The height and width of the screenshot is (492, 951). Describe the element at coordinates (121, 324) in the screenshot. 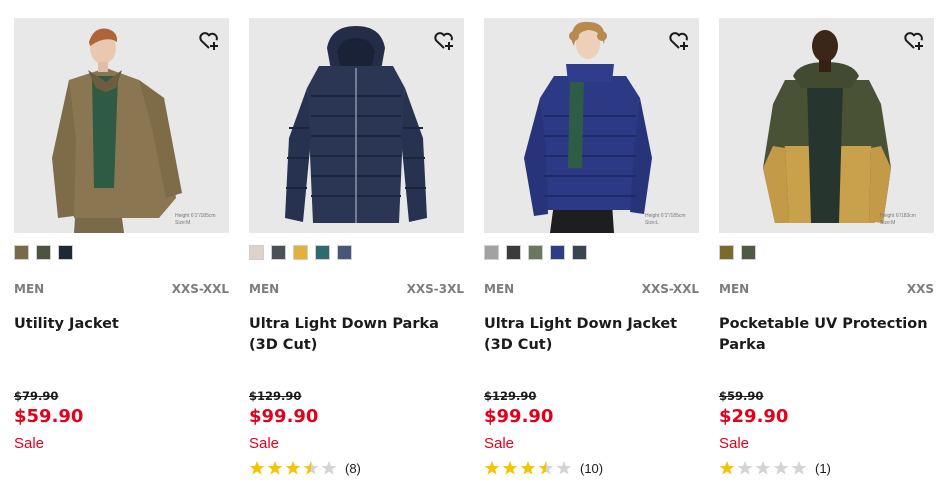

I see `product-name: Utility Jacket` at that location.